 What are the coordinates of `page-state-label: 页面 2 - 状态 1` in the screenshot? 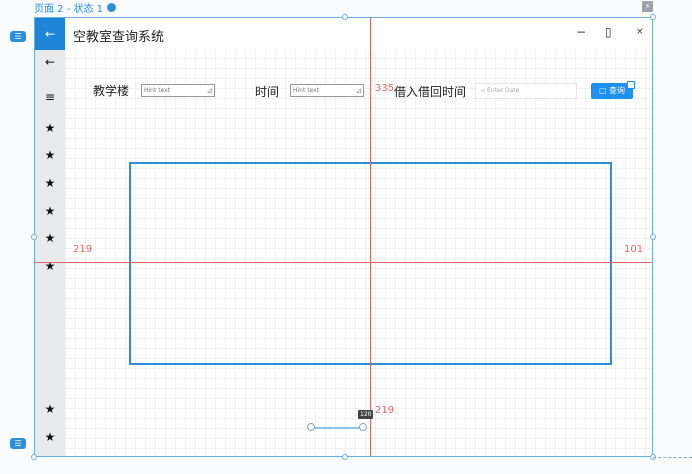 It's located at (75, 7).